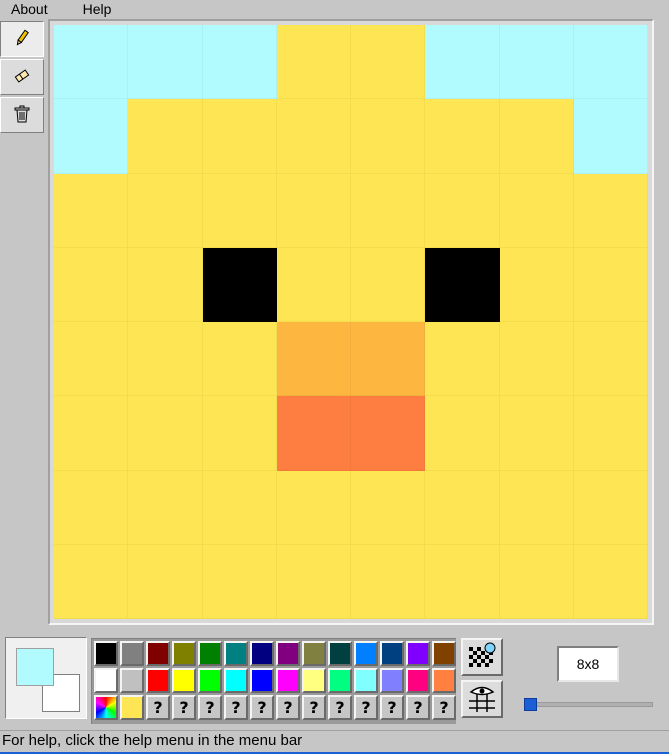 The width and height of the screenshot is (669, 754). I want to click on clear-button, so click(22, 115).